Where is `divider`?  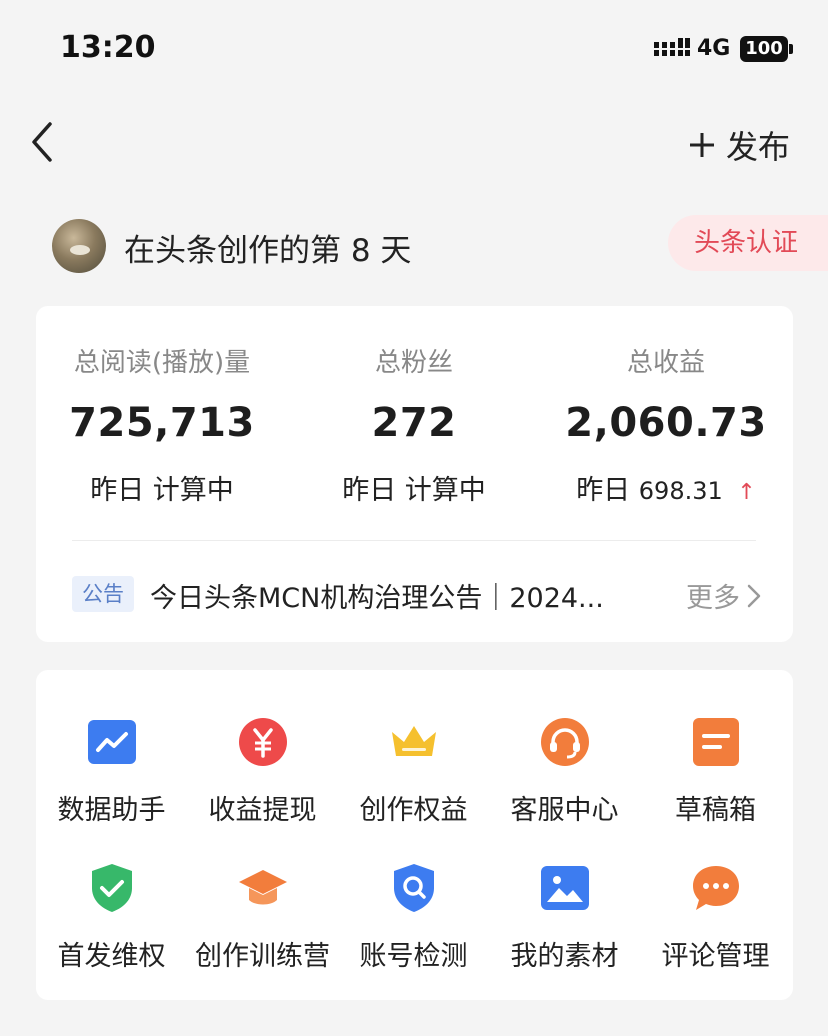
divider is located at coordinates (414, 540).